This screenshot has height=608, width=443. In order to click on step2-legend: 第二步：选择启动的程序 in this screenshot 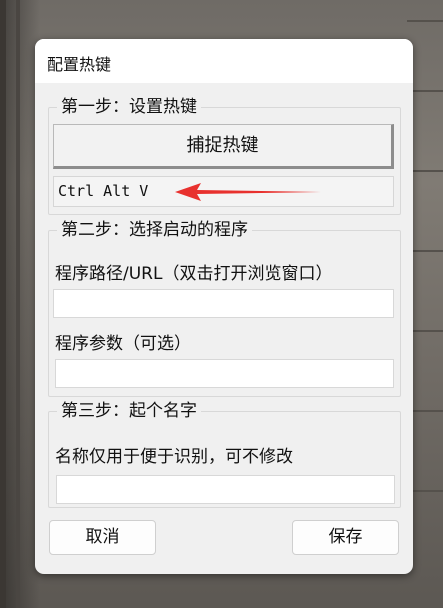, I will do `click(154, 230)`.